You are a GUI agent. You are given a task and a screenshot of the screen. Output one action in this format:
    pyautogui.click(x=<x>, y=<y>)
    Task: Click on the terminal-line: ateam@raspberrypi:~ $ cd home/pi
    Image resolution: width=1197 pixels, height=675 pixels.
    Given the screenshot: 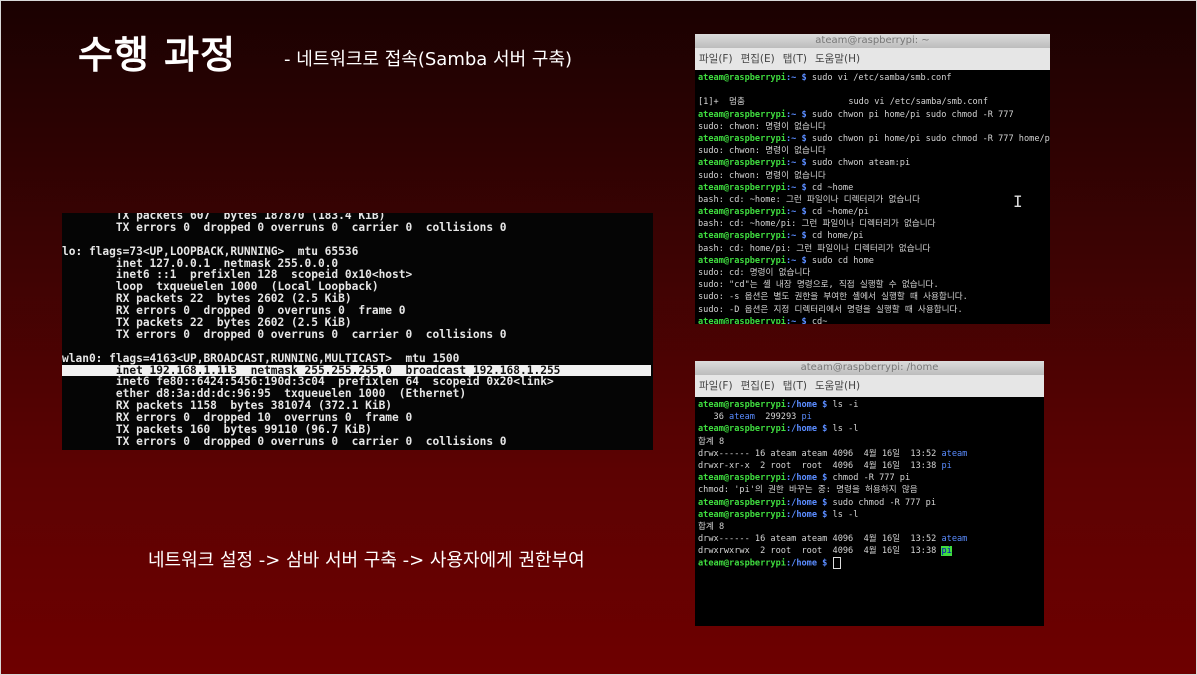 What is the action you would take?
    pyautogui.click(x=872, y=236)
    